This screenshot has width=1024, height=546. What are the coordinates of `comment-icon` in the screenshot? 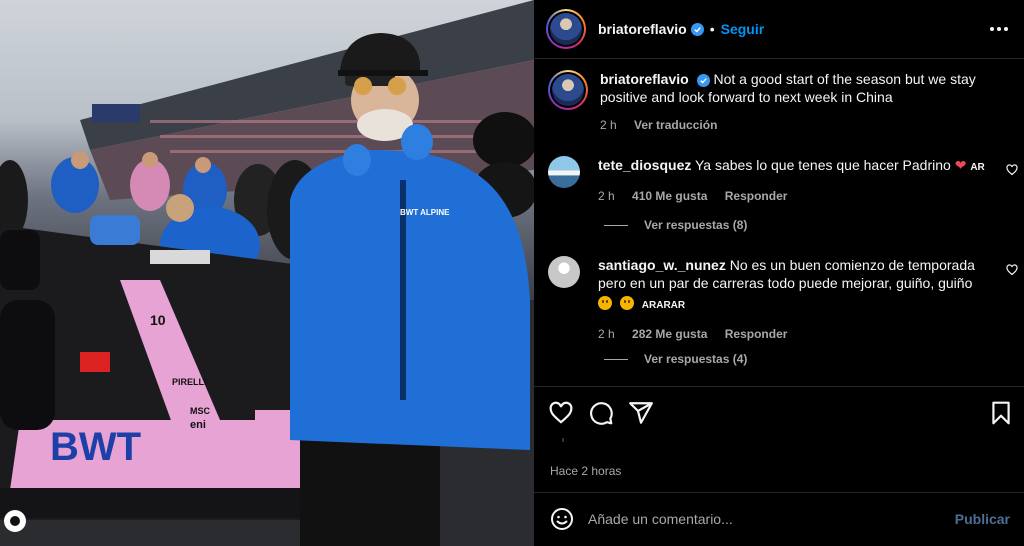 It's located at (601, 413).